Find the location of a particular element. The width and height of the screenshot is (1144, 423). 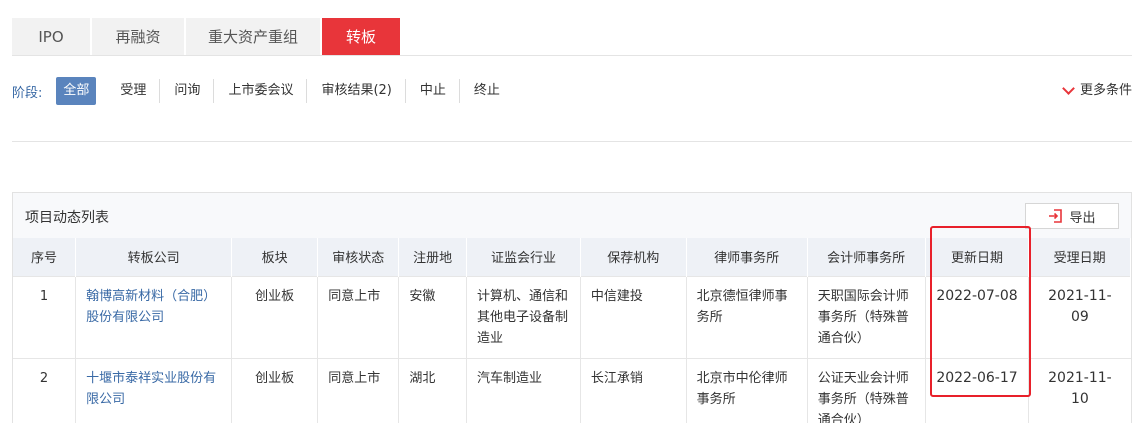

header-accounting-firm: 会计师事务所 is located at coordinates (866, 257).